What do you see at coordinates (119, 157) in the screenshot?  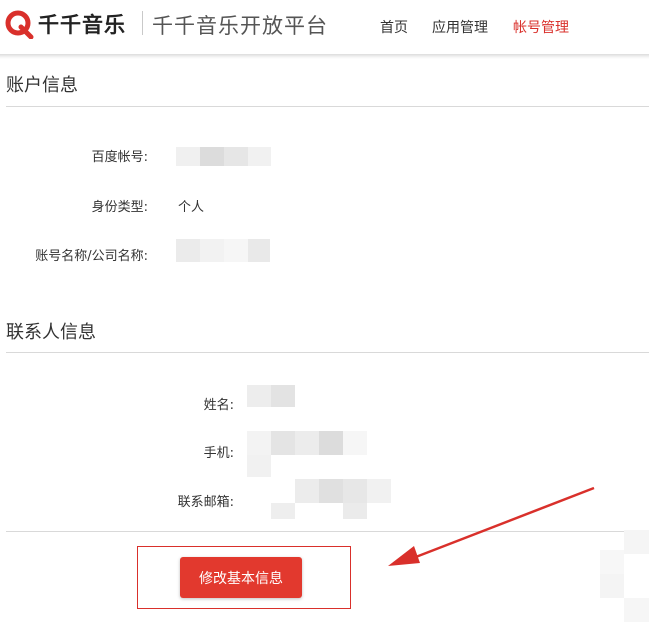 I see `baidu-account-label: 百度帐号:` at bounding box center [119, 157].